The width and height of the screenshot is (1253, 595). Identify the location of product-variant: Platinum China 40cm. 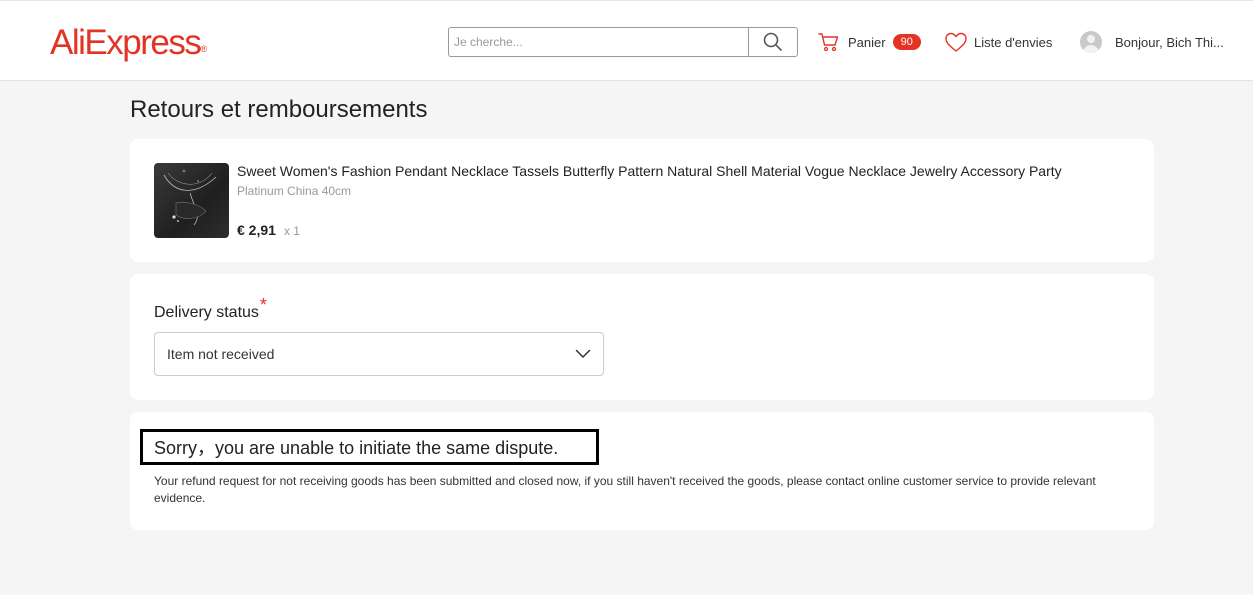
(294, 191).